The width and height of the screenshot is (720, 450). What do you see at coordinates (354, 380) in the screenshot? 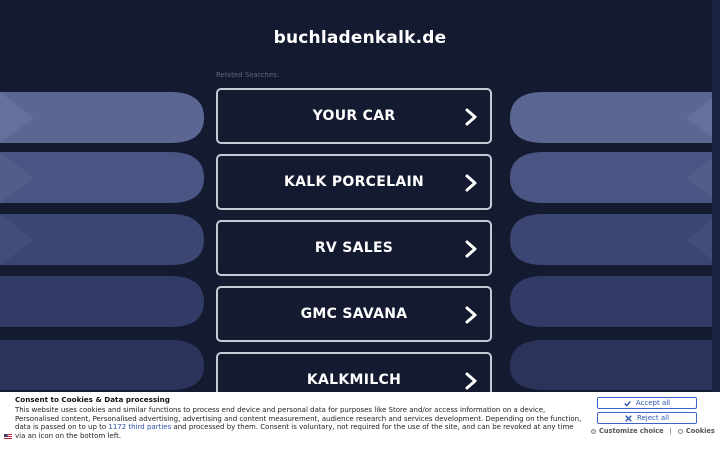
I see `related-link-label: KALKMILCH` at bounding box center [354, 380].